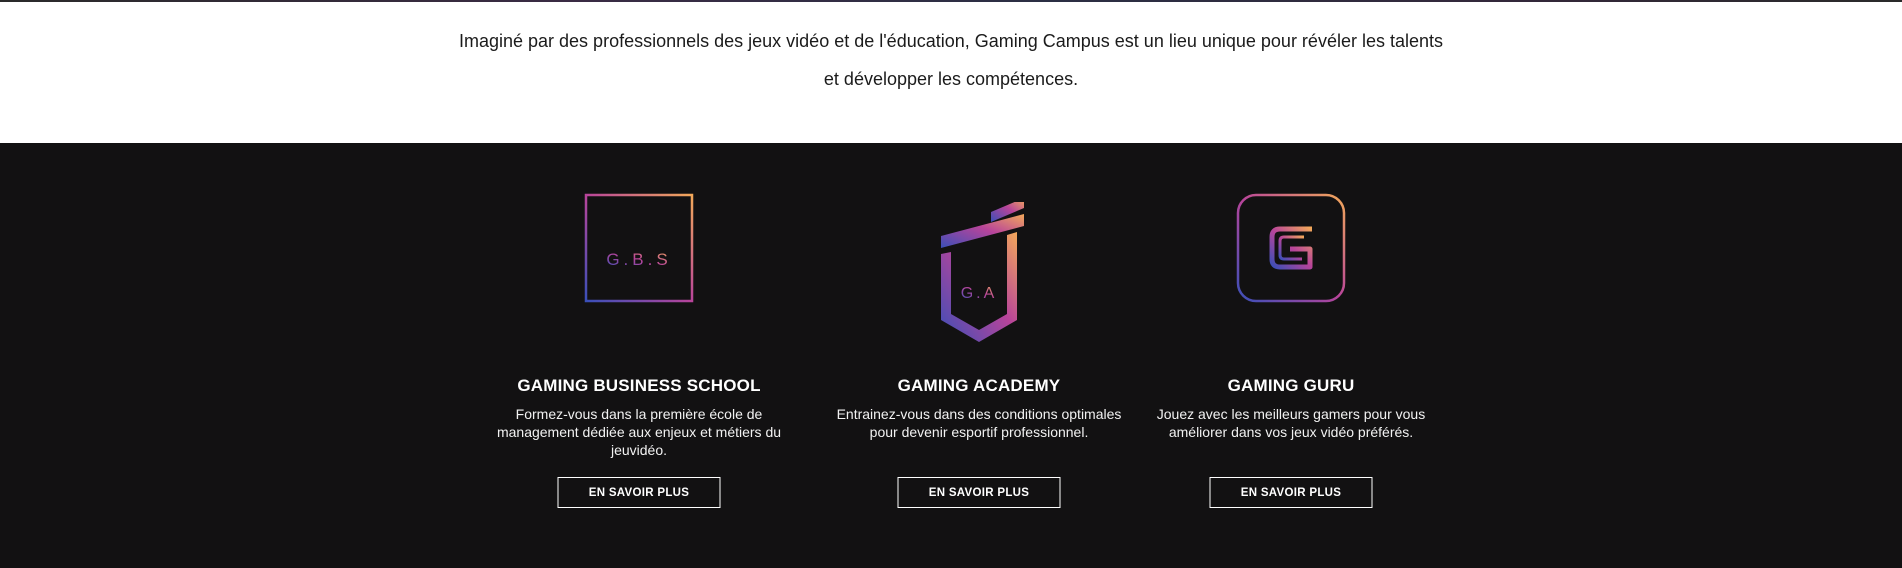 The height and width of the screenshot is (568, 1902). Describe the element at coordinates (1291, 385) in the screenshot. I see `card-title: GAMING GURU` at that location.